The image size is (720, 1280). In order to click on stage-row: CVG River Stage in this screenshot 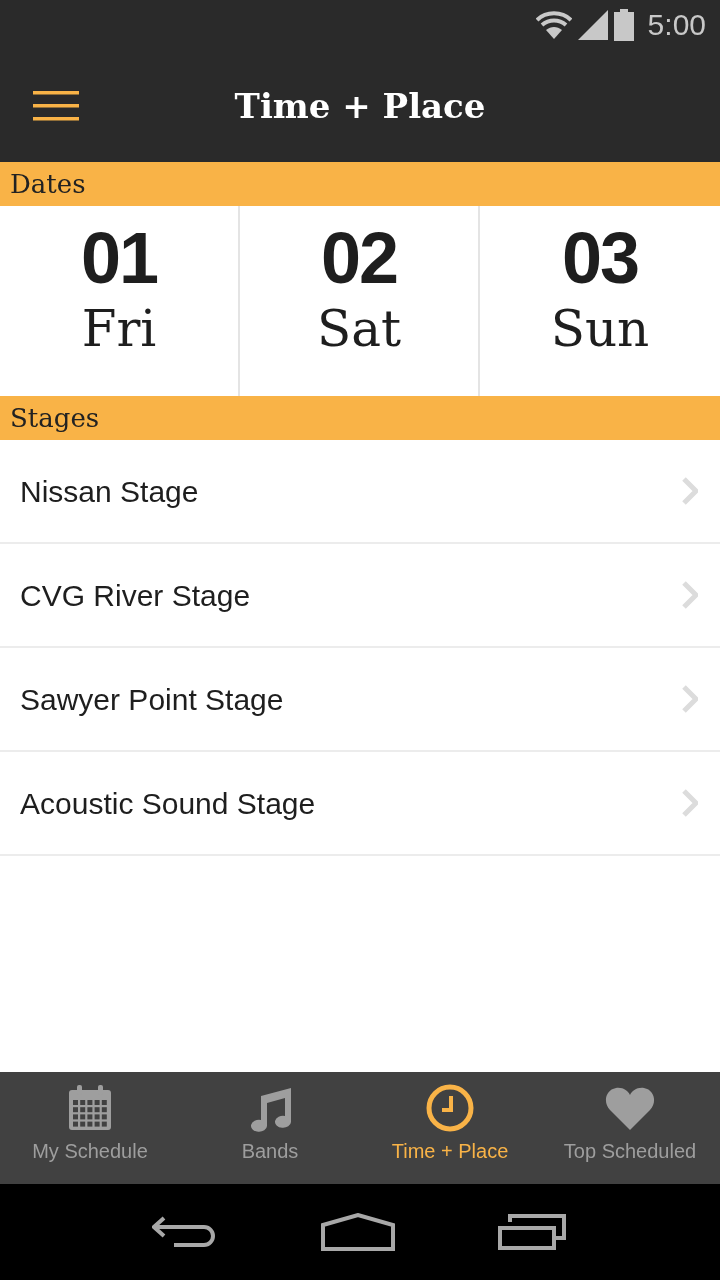, I will do `click(360, 596)`.